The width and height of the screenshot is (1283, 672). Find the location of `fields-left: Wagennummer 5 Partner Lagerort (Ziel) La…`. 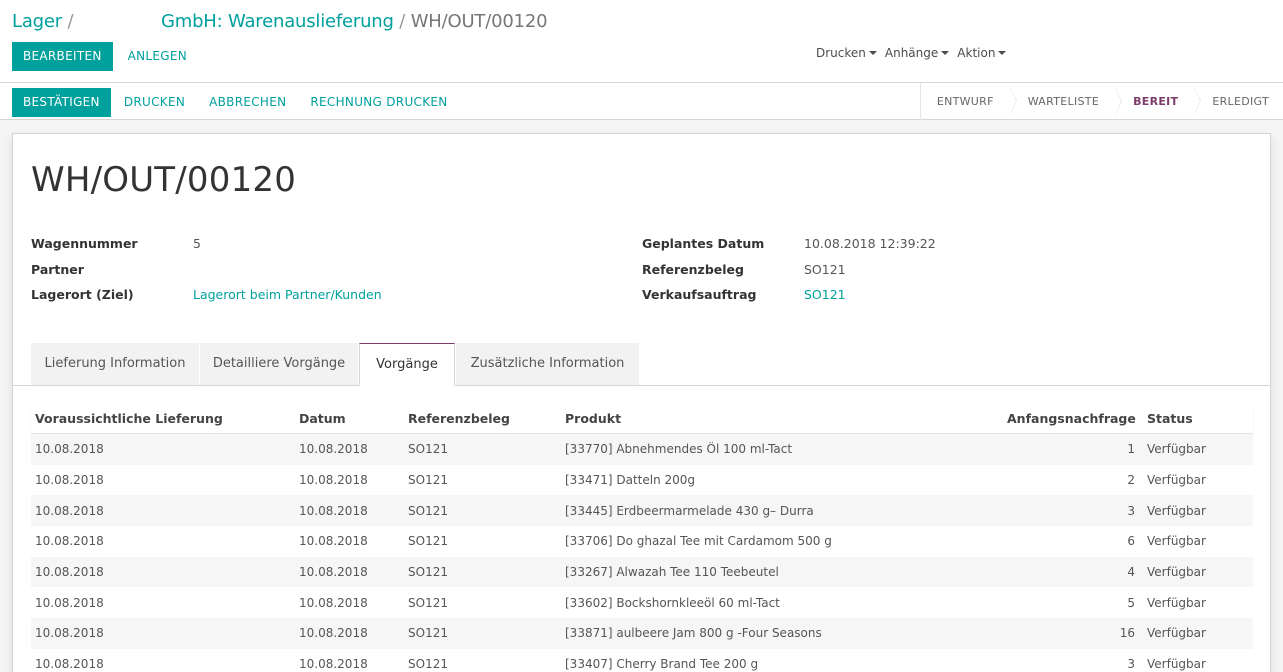

fields-left: Wagennummer 5 Partner Lagerort (Ziel) La… is located at coordinates (206, 274).